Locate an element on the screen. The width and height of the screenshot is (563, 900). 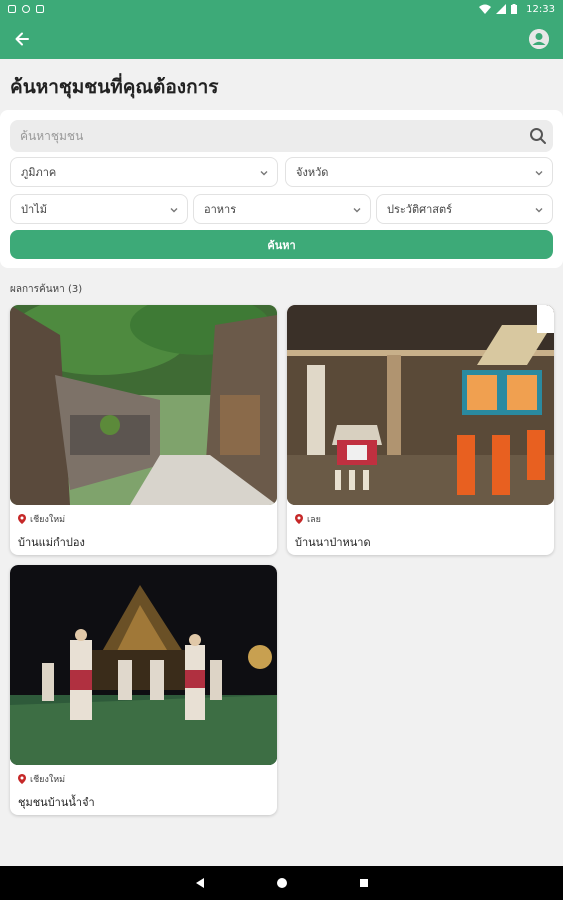
page-title: ค้นหาชุมชนที่คุณต้องการ is located at coordinates (114, 87).